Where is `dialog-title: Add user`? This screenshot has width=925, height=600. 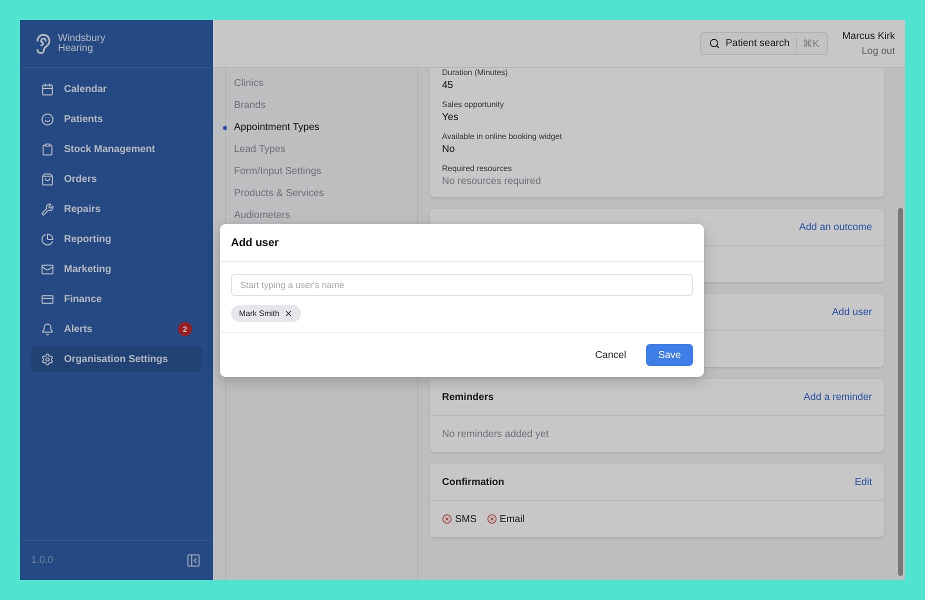
dialog-title: Add user is located at coordinates (255, 242).